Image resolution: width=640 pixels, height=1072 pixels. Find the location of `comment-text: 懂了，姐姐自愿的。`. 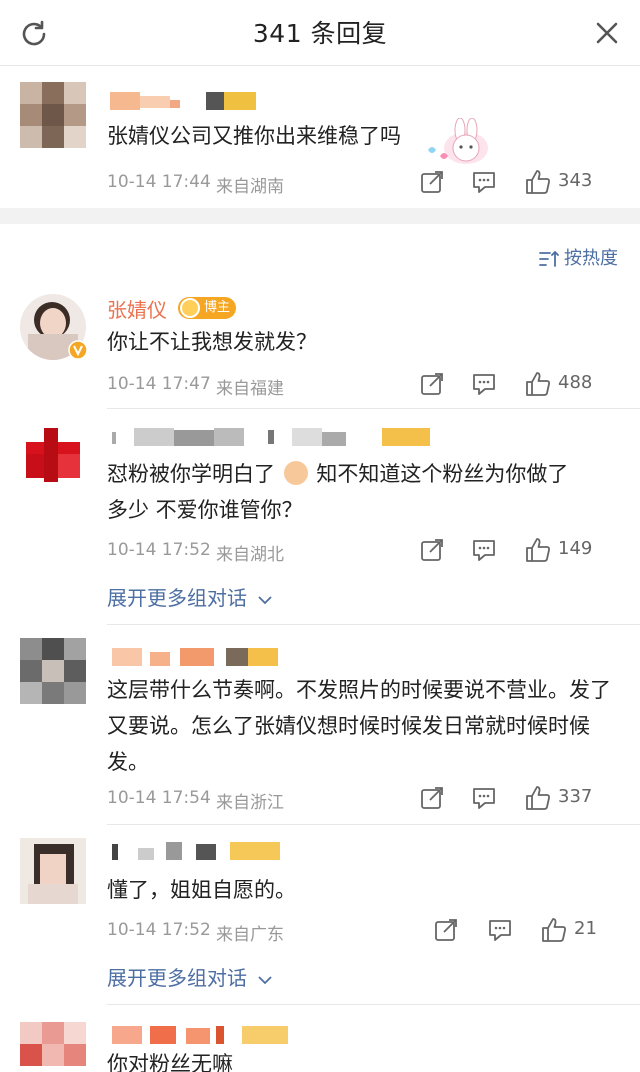

comment-text: 懂了，姐姐自愿的。 is located at coordinates (201, 890).